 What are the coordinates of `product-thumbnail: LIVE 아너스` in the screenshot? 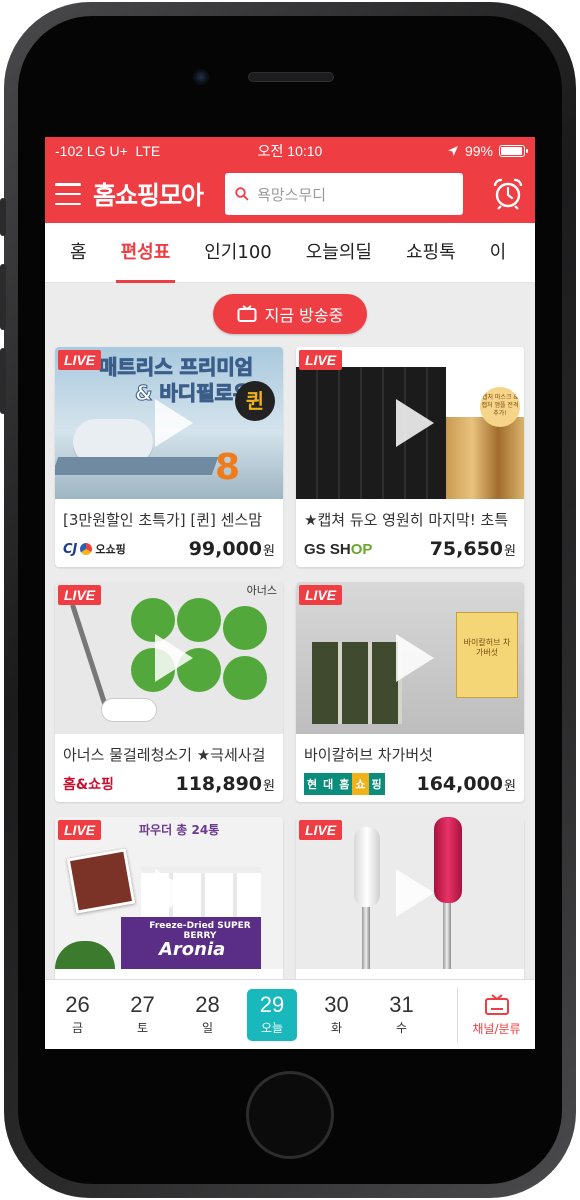 It's located at (169, 658).